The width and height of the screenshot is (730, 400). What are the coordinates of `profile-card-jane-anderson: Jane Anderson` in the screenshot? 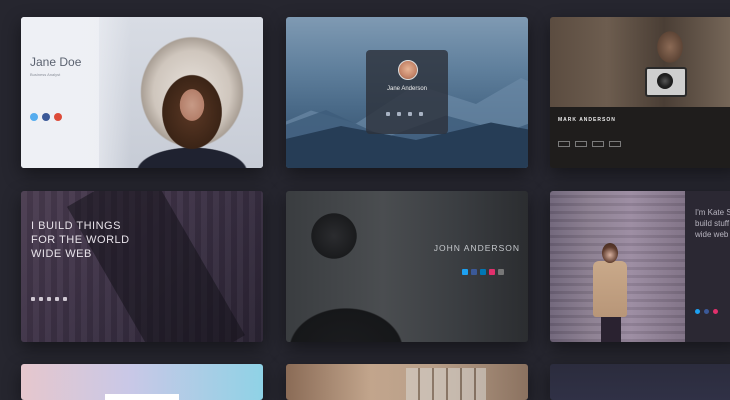 It's located at (407, 92).